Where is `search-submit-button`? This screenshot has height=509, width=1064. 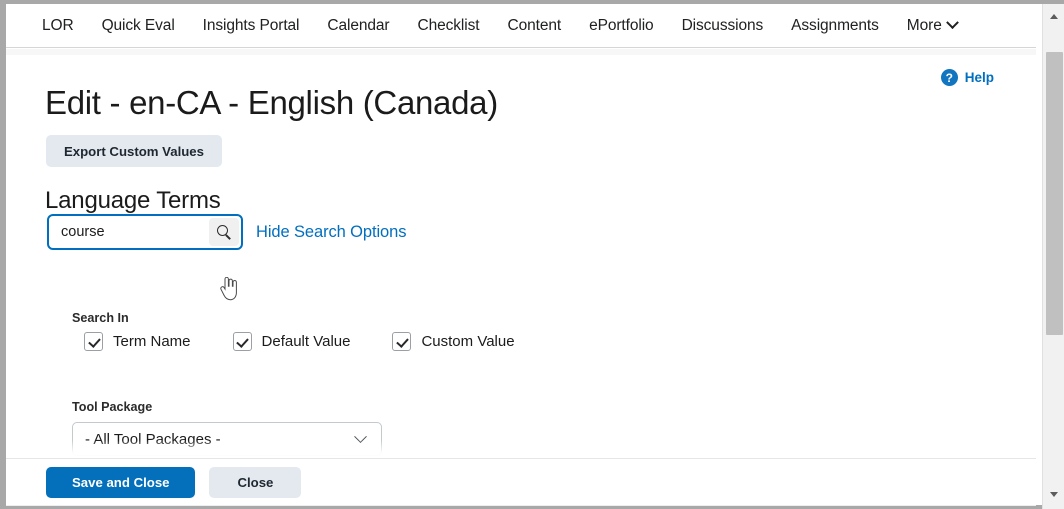
search-submit-button is located at coordinates (224, 232).